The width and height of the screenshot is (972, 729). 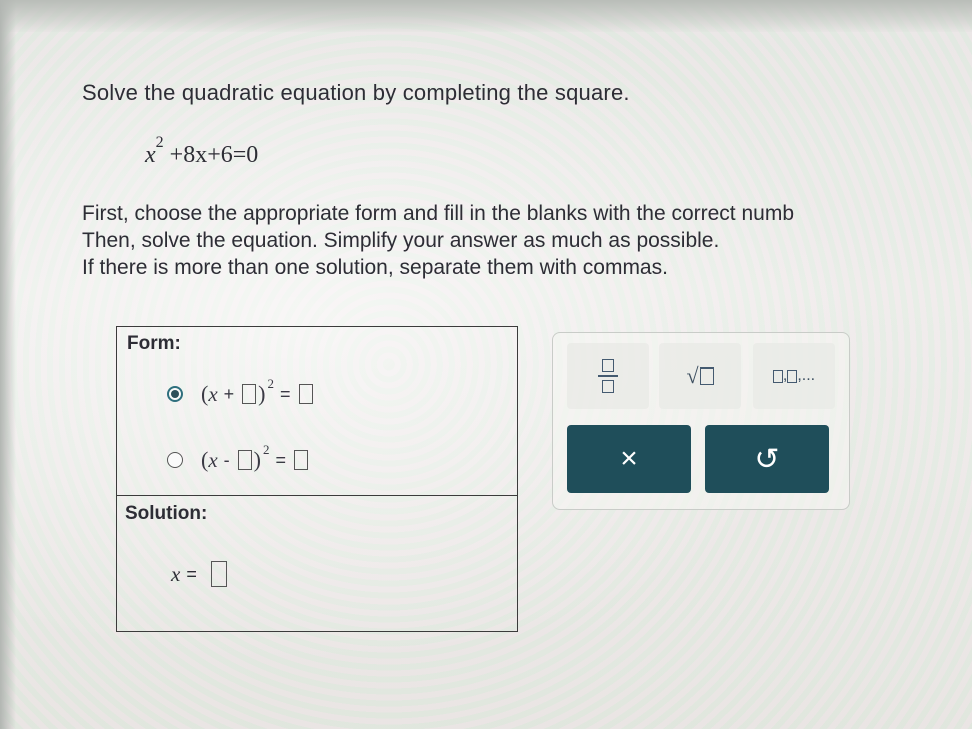 What do you see at coordinates (706, 376) in the screenshot?
I see `square-root-box` at bounding box center [706, 376].